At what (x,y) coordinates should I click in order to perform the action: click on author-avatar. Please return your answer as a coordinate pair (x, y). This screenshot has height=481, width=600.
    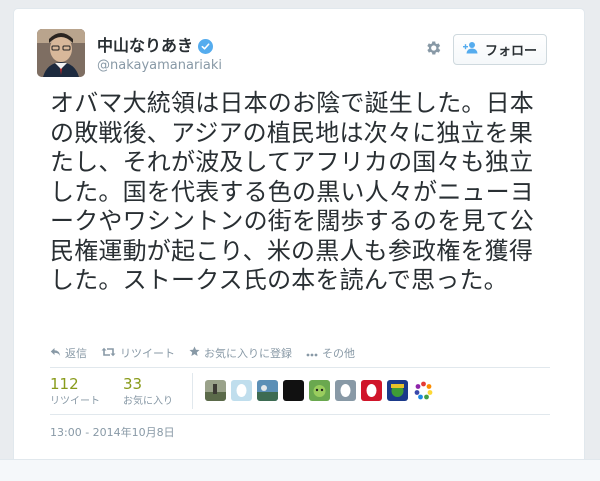
    Looking at the image, I should click on (61, 53).